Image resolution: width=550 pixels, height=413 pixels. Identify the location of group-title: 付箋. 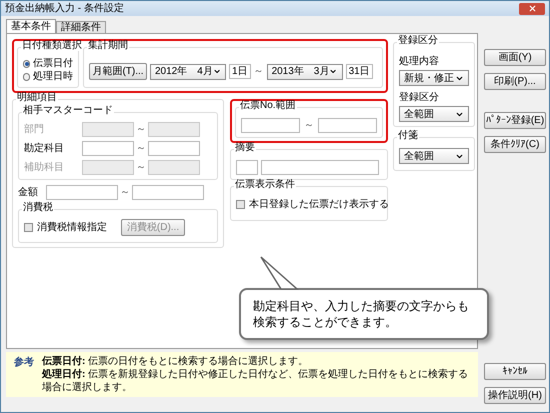
(408, 136).